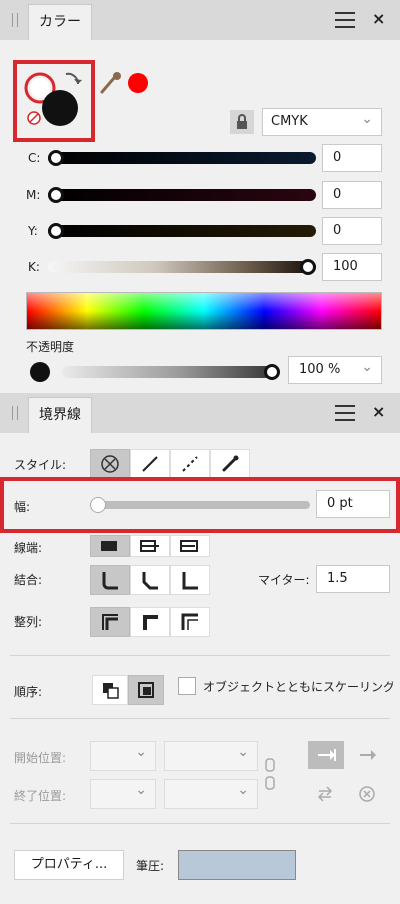 This screenshot has height=904, width=400. Describe the element at coordinates (40, 796) in the screenshot. I see `end-position-label: 終了位置:` at that location.